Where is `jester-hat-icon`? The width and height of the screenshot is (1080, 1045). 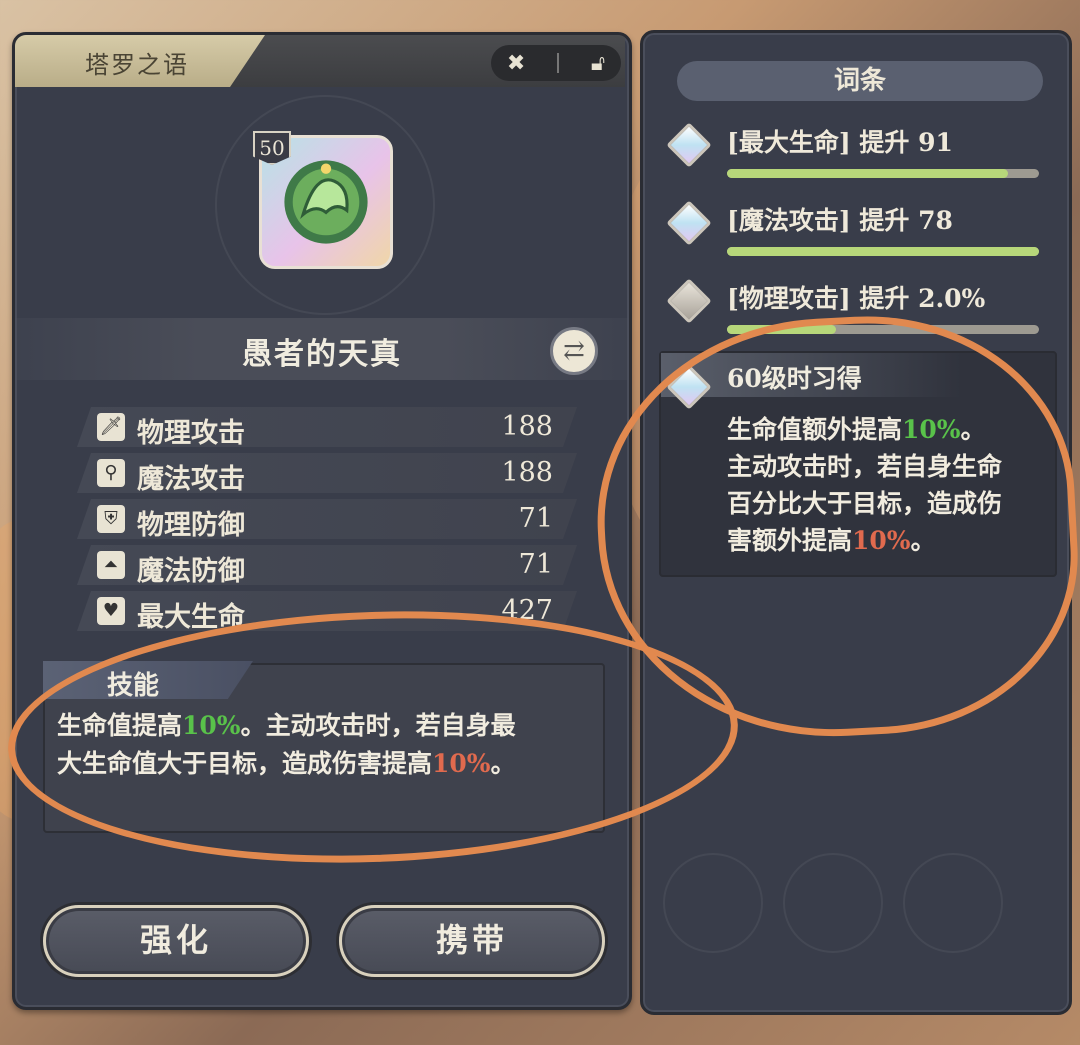 jester-hat-icon is located at coordinates (326, 202).